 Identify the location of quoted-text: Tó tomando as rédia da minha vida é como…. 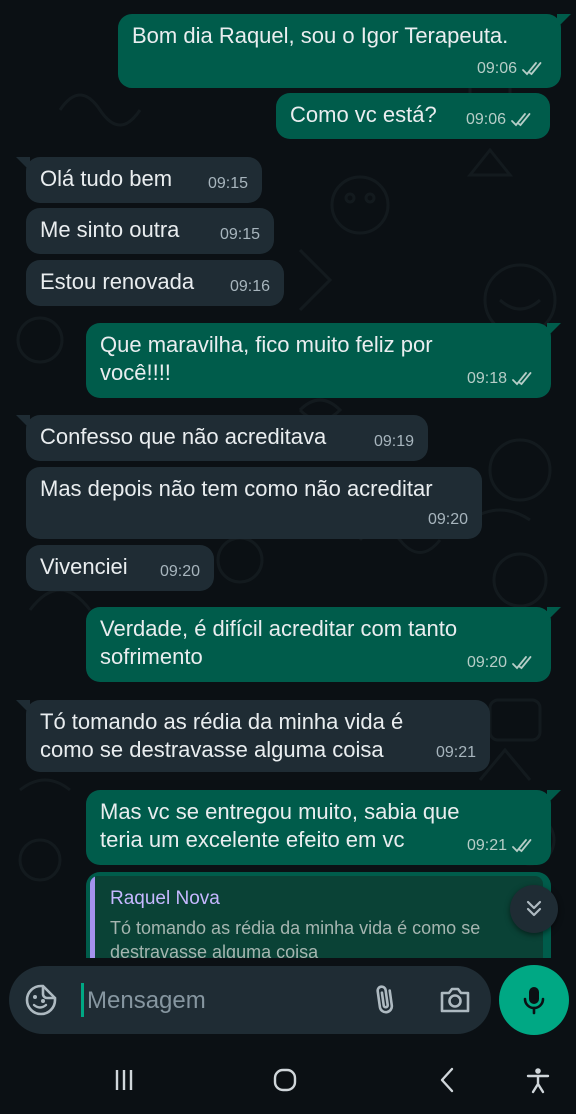
(295, 938).